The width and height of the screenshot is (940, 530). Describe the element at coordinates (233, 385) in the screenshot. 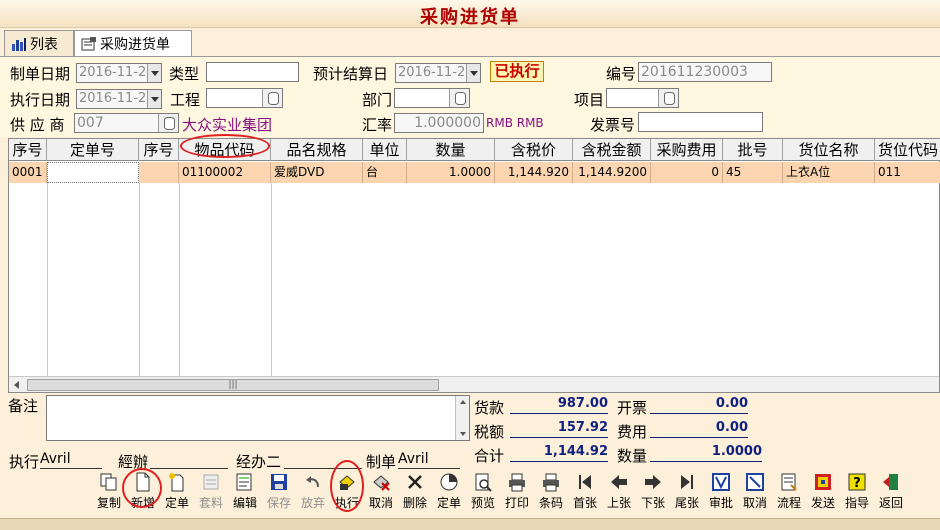

I see `scroll-thumb: |||` at that location.